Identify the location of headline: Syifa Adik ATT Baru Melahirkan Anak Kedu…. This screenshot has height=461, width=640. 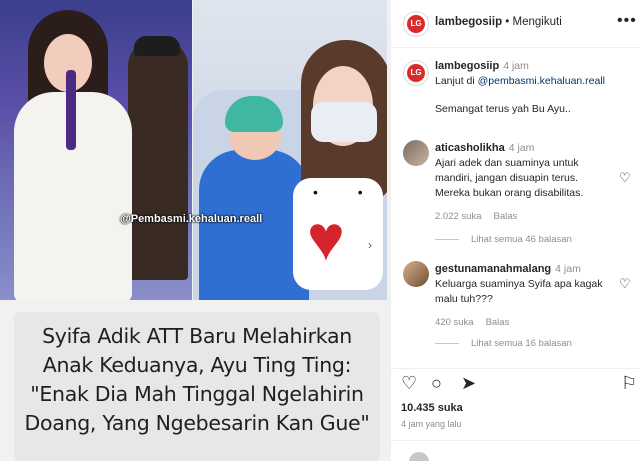
(197, 380).